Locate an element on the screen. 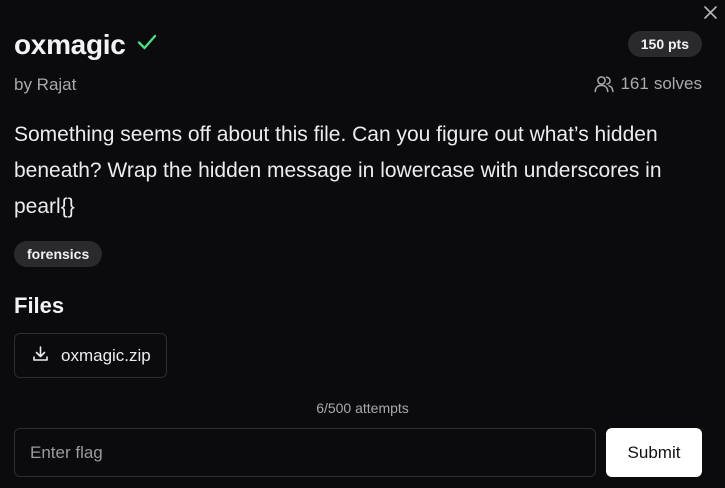  challenge-title: oxmagic is located at coordinates (70, 44).